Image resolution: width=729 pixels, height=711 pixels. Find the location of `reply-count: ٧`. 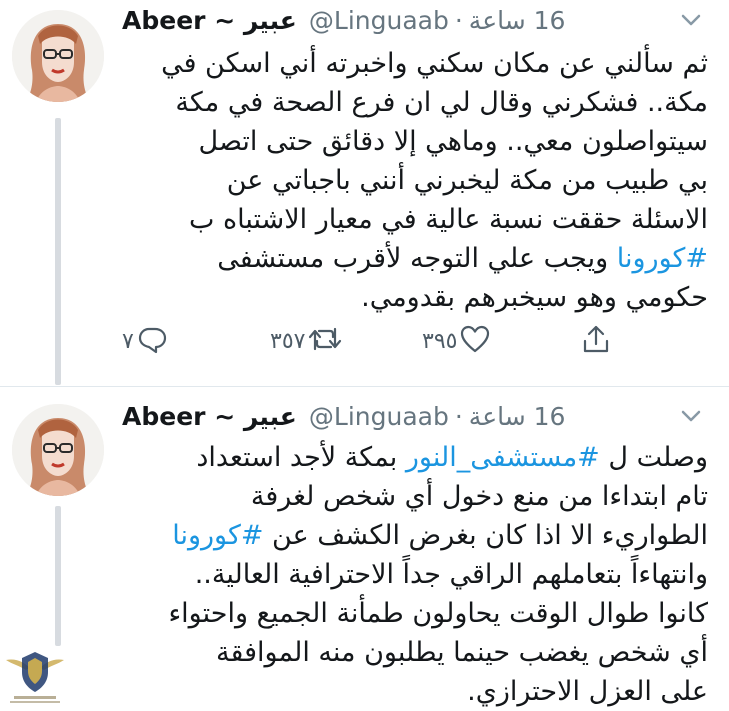

reply-count: ٧ is located at coordinates (128, 341).